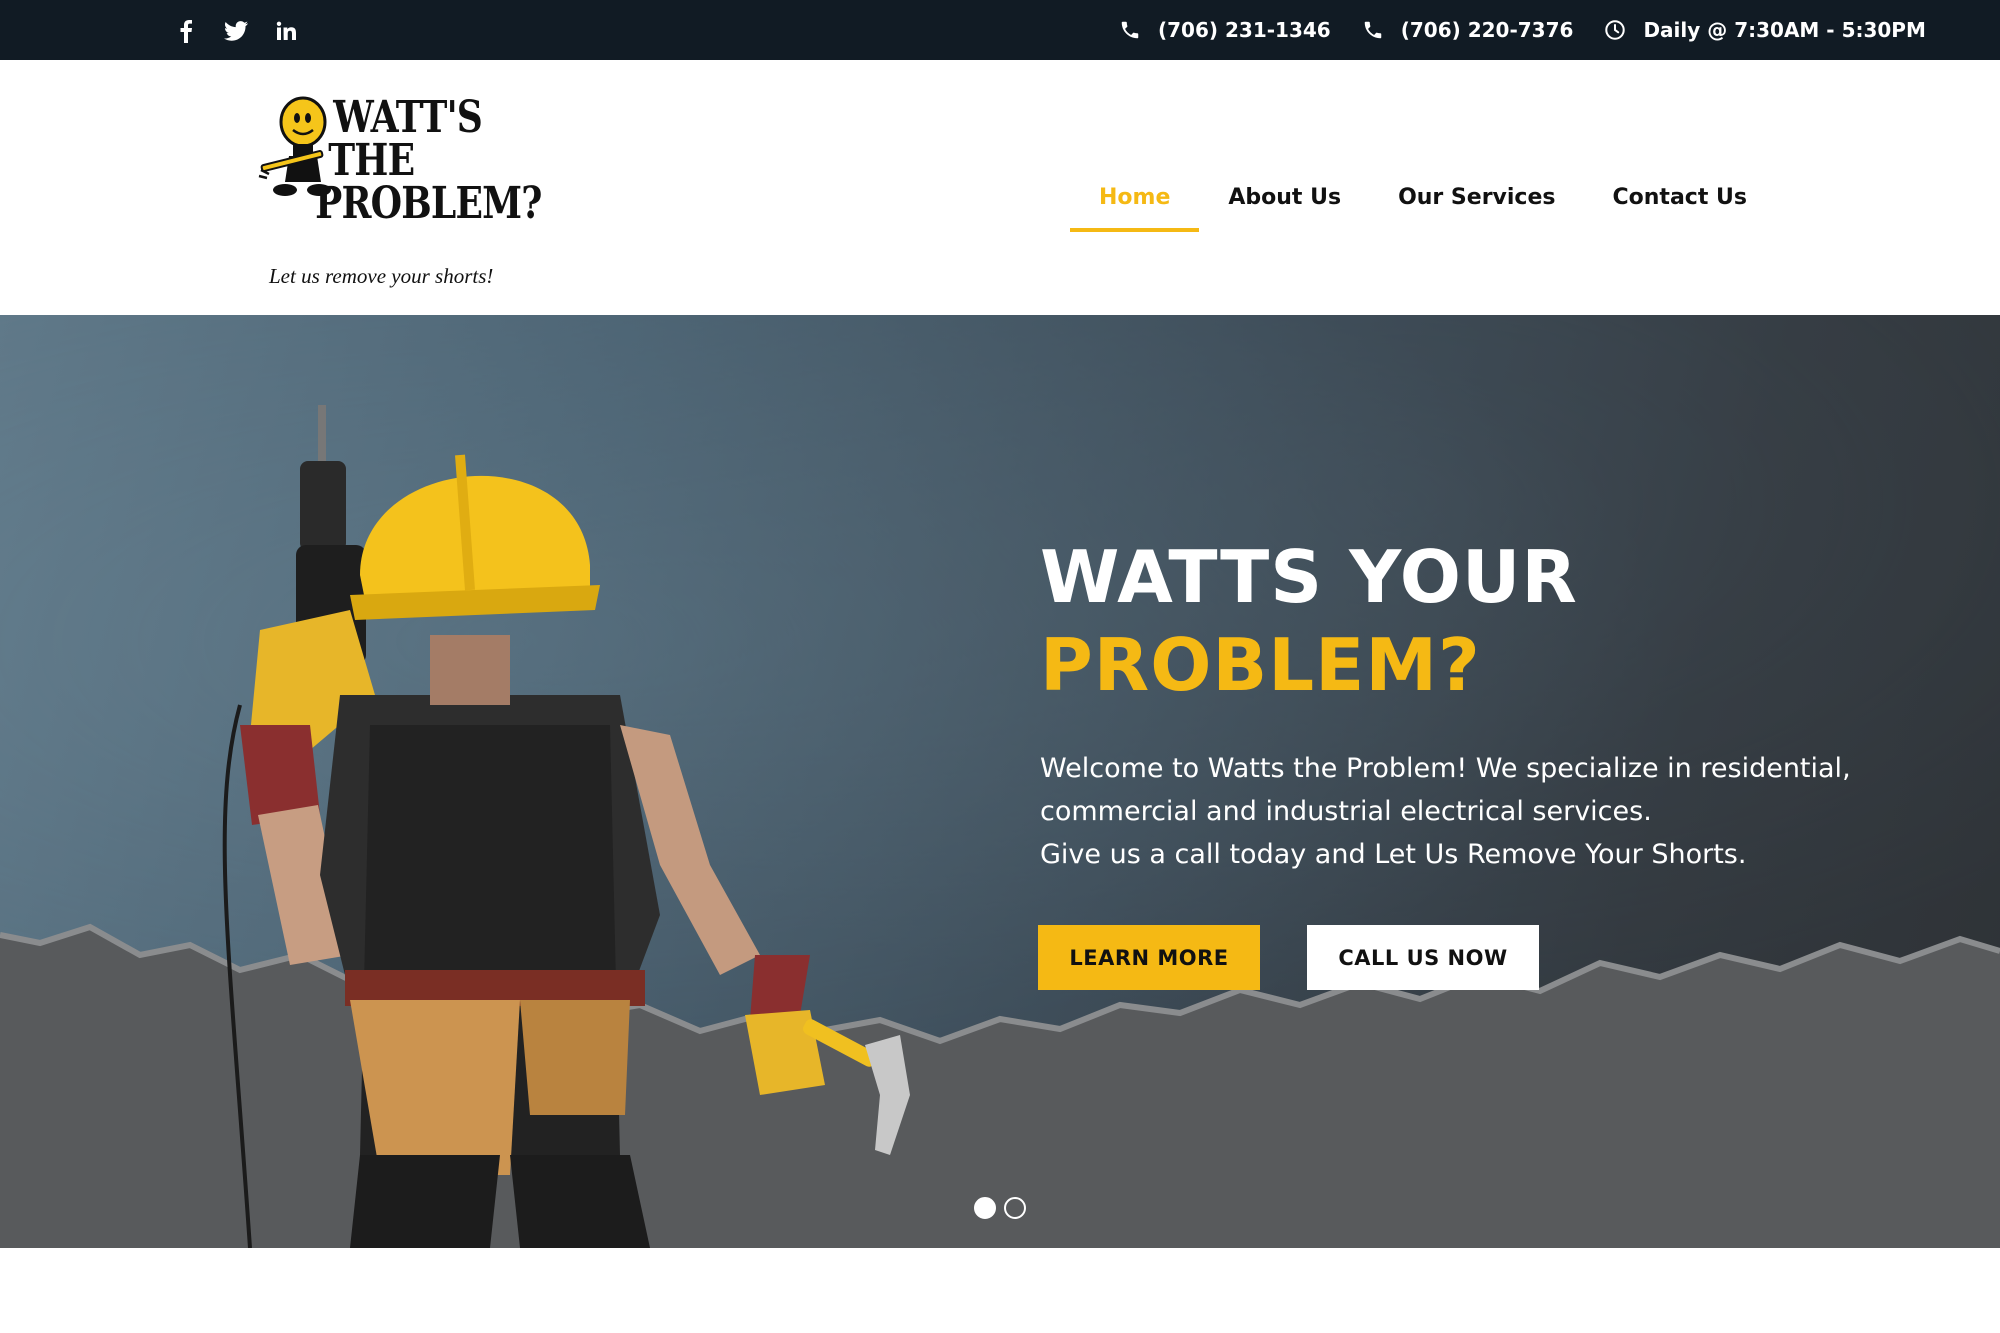  I want to click on main-nav: Home About Us Our Services Contact Us, so click(1408, 203).